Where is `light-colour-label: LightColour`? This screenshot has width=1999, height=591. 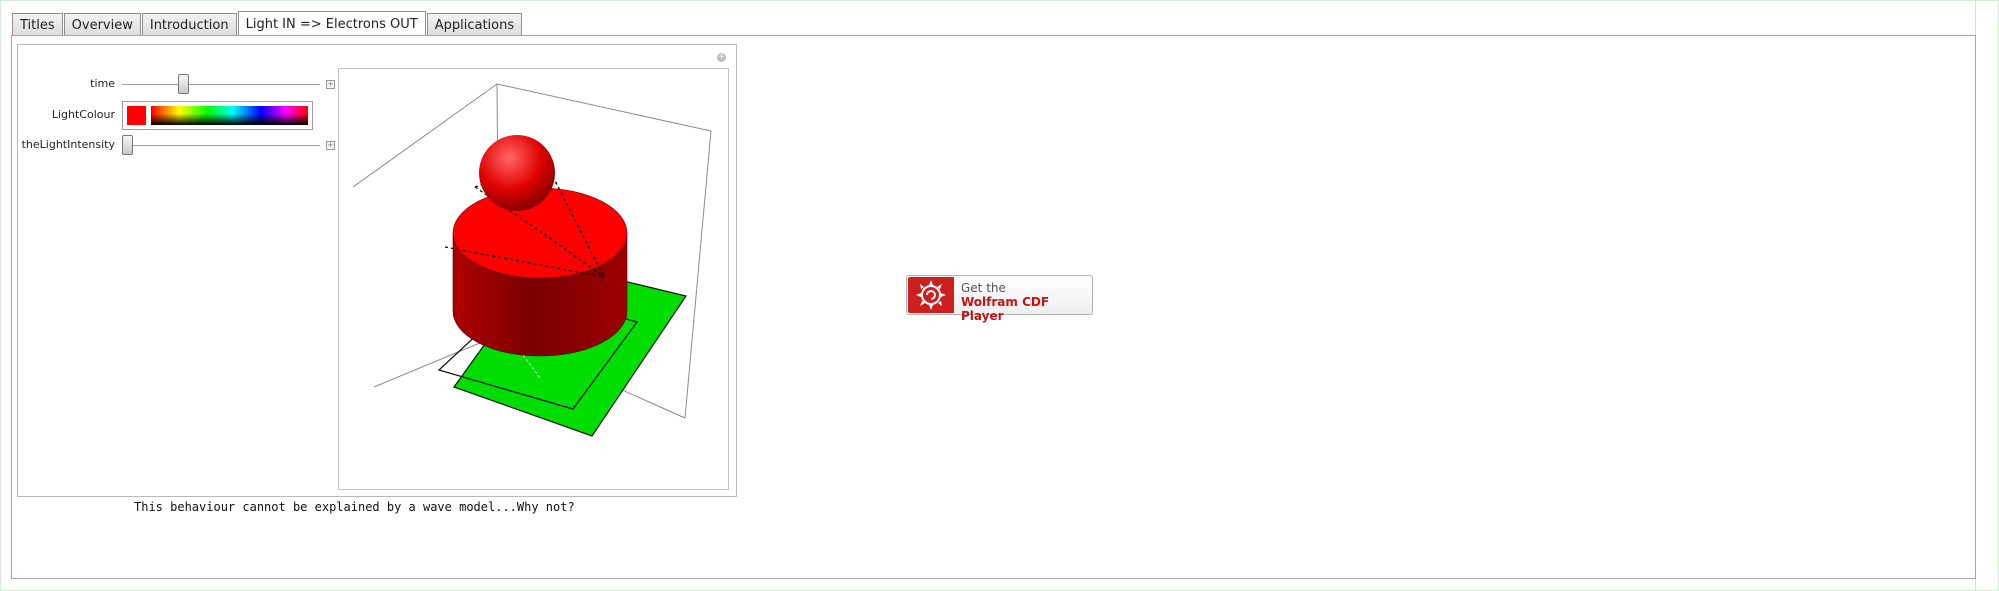 light-colour-label: LightColour is located at coordinates (83, 114).